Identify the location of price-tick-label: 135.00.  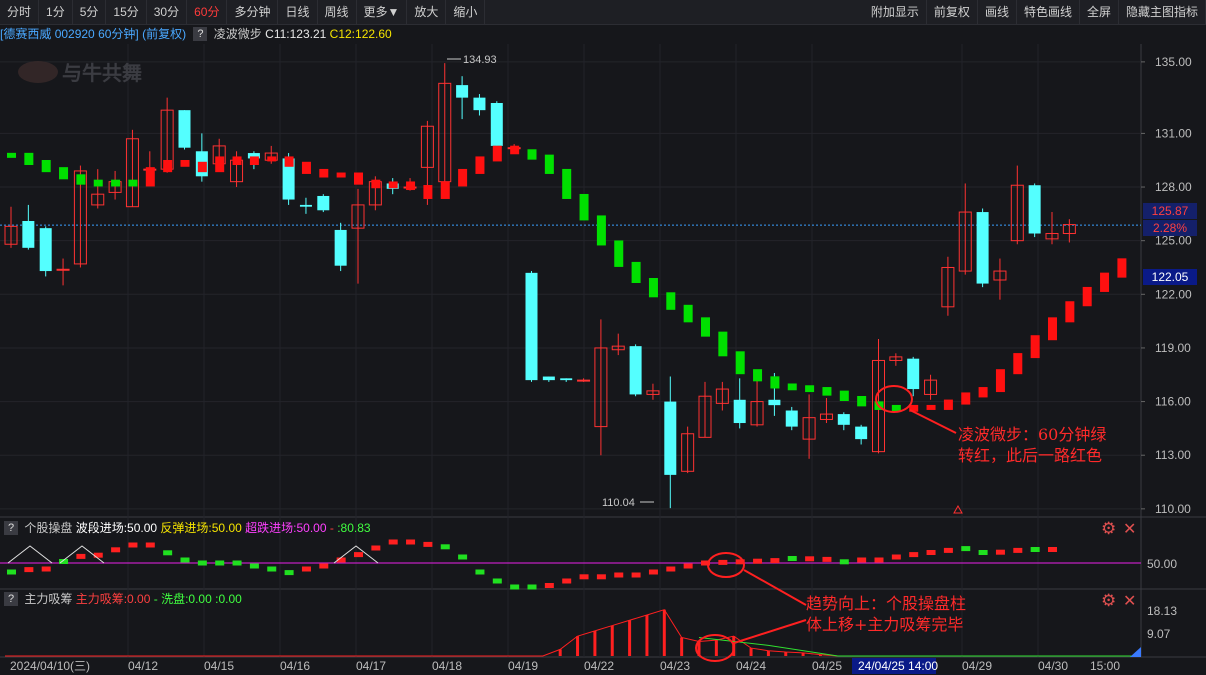
(1173, 62).